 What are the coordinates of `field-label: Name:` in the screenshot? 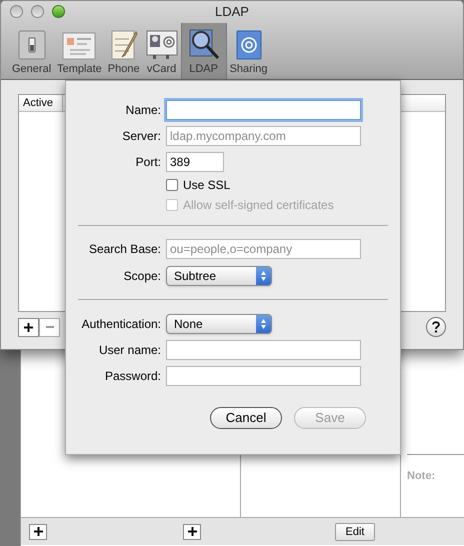 It's located at (143, 110).